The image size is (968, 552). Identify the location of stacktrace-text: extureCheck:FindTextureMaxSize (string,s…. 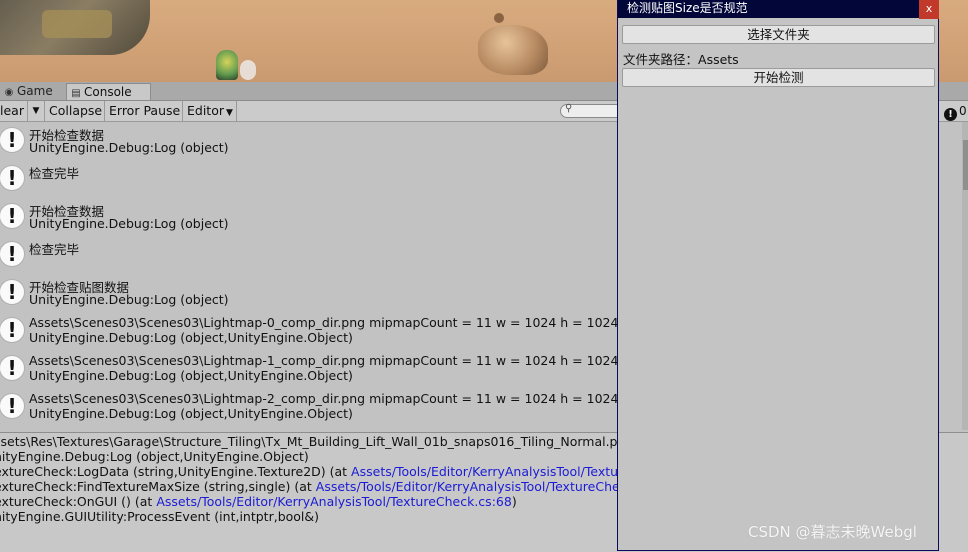
(158, 486).